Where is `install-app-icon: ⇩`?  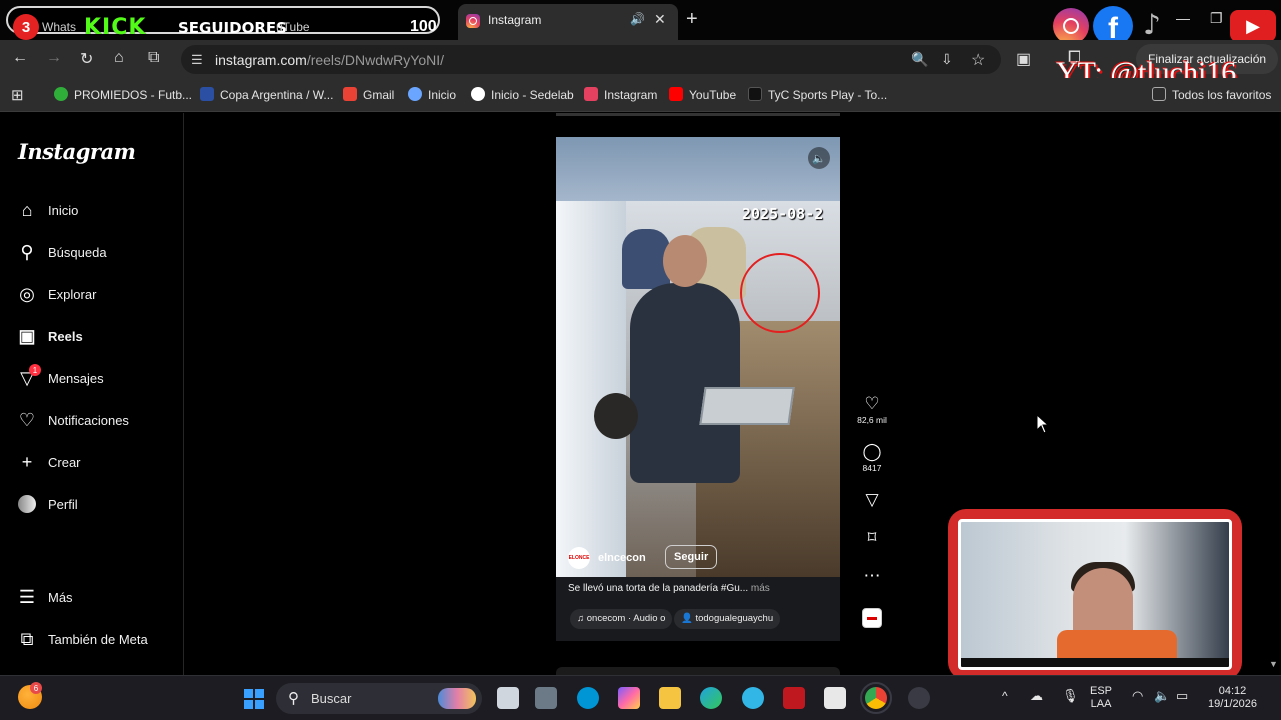 install-app-icon: ⇩ is located at coordinates (947, 59).